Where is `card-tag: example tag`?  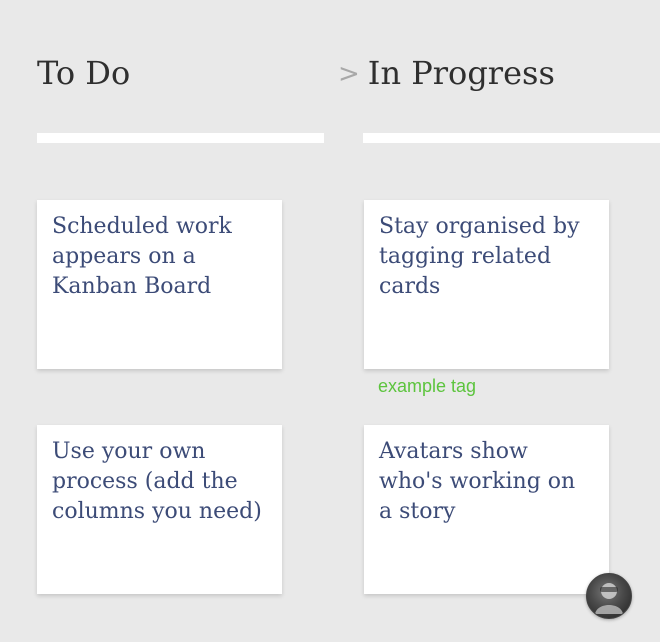 card-tag: example tag is located at coordinates (427, 386).